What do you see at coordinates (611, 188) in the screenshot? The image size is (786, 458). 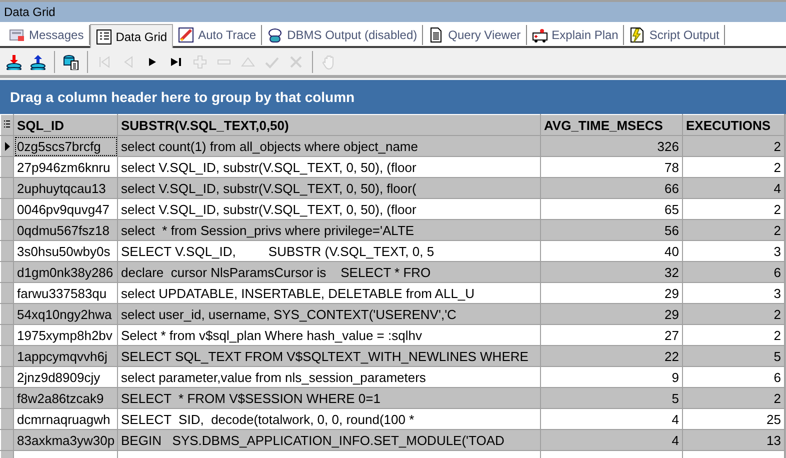 I see `table-cell: 66` at bounding box center [611, 188].